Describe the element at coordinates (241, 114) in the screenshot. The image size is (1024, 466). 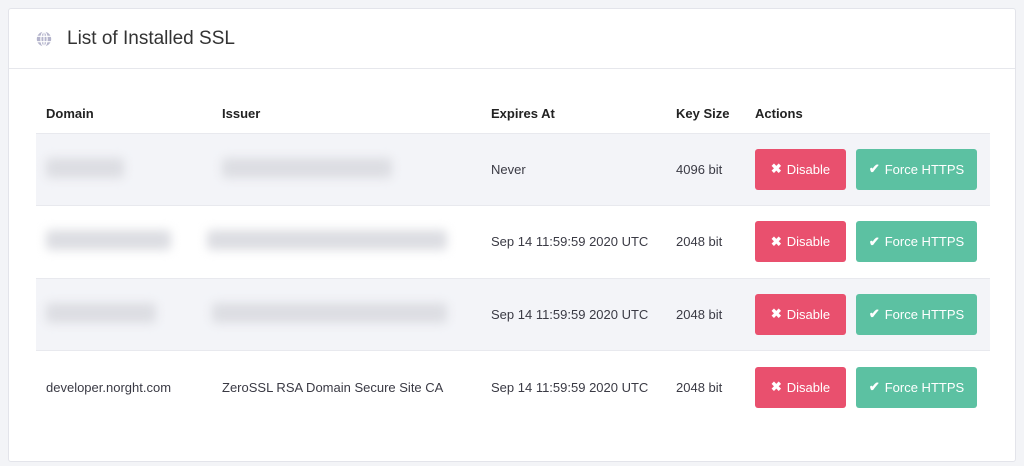
I see `col-issuer: Issuer` at that location.